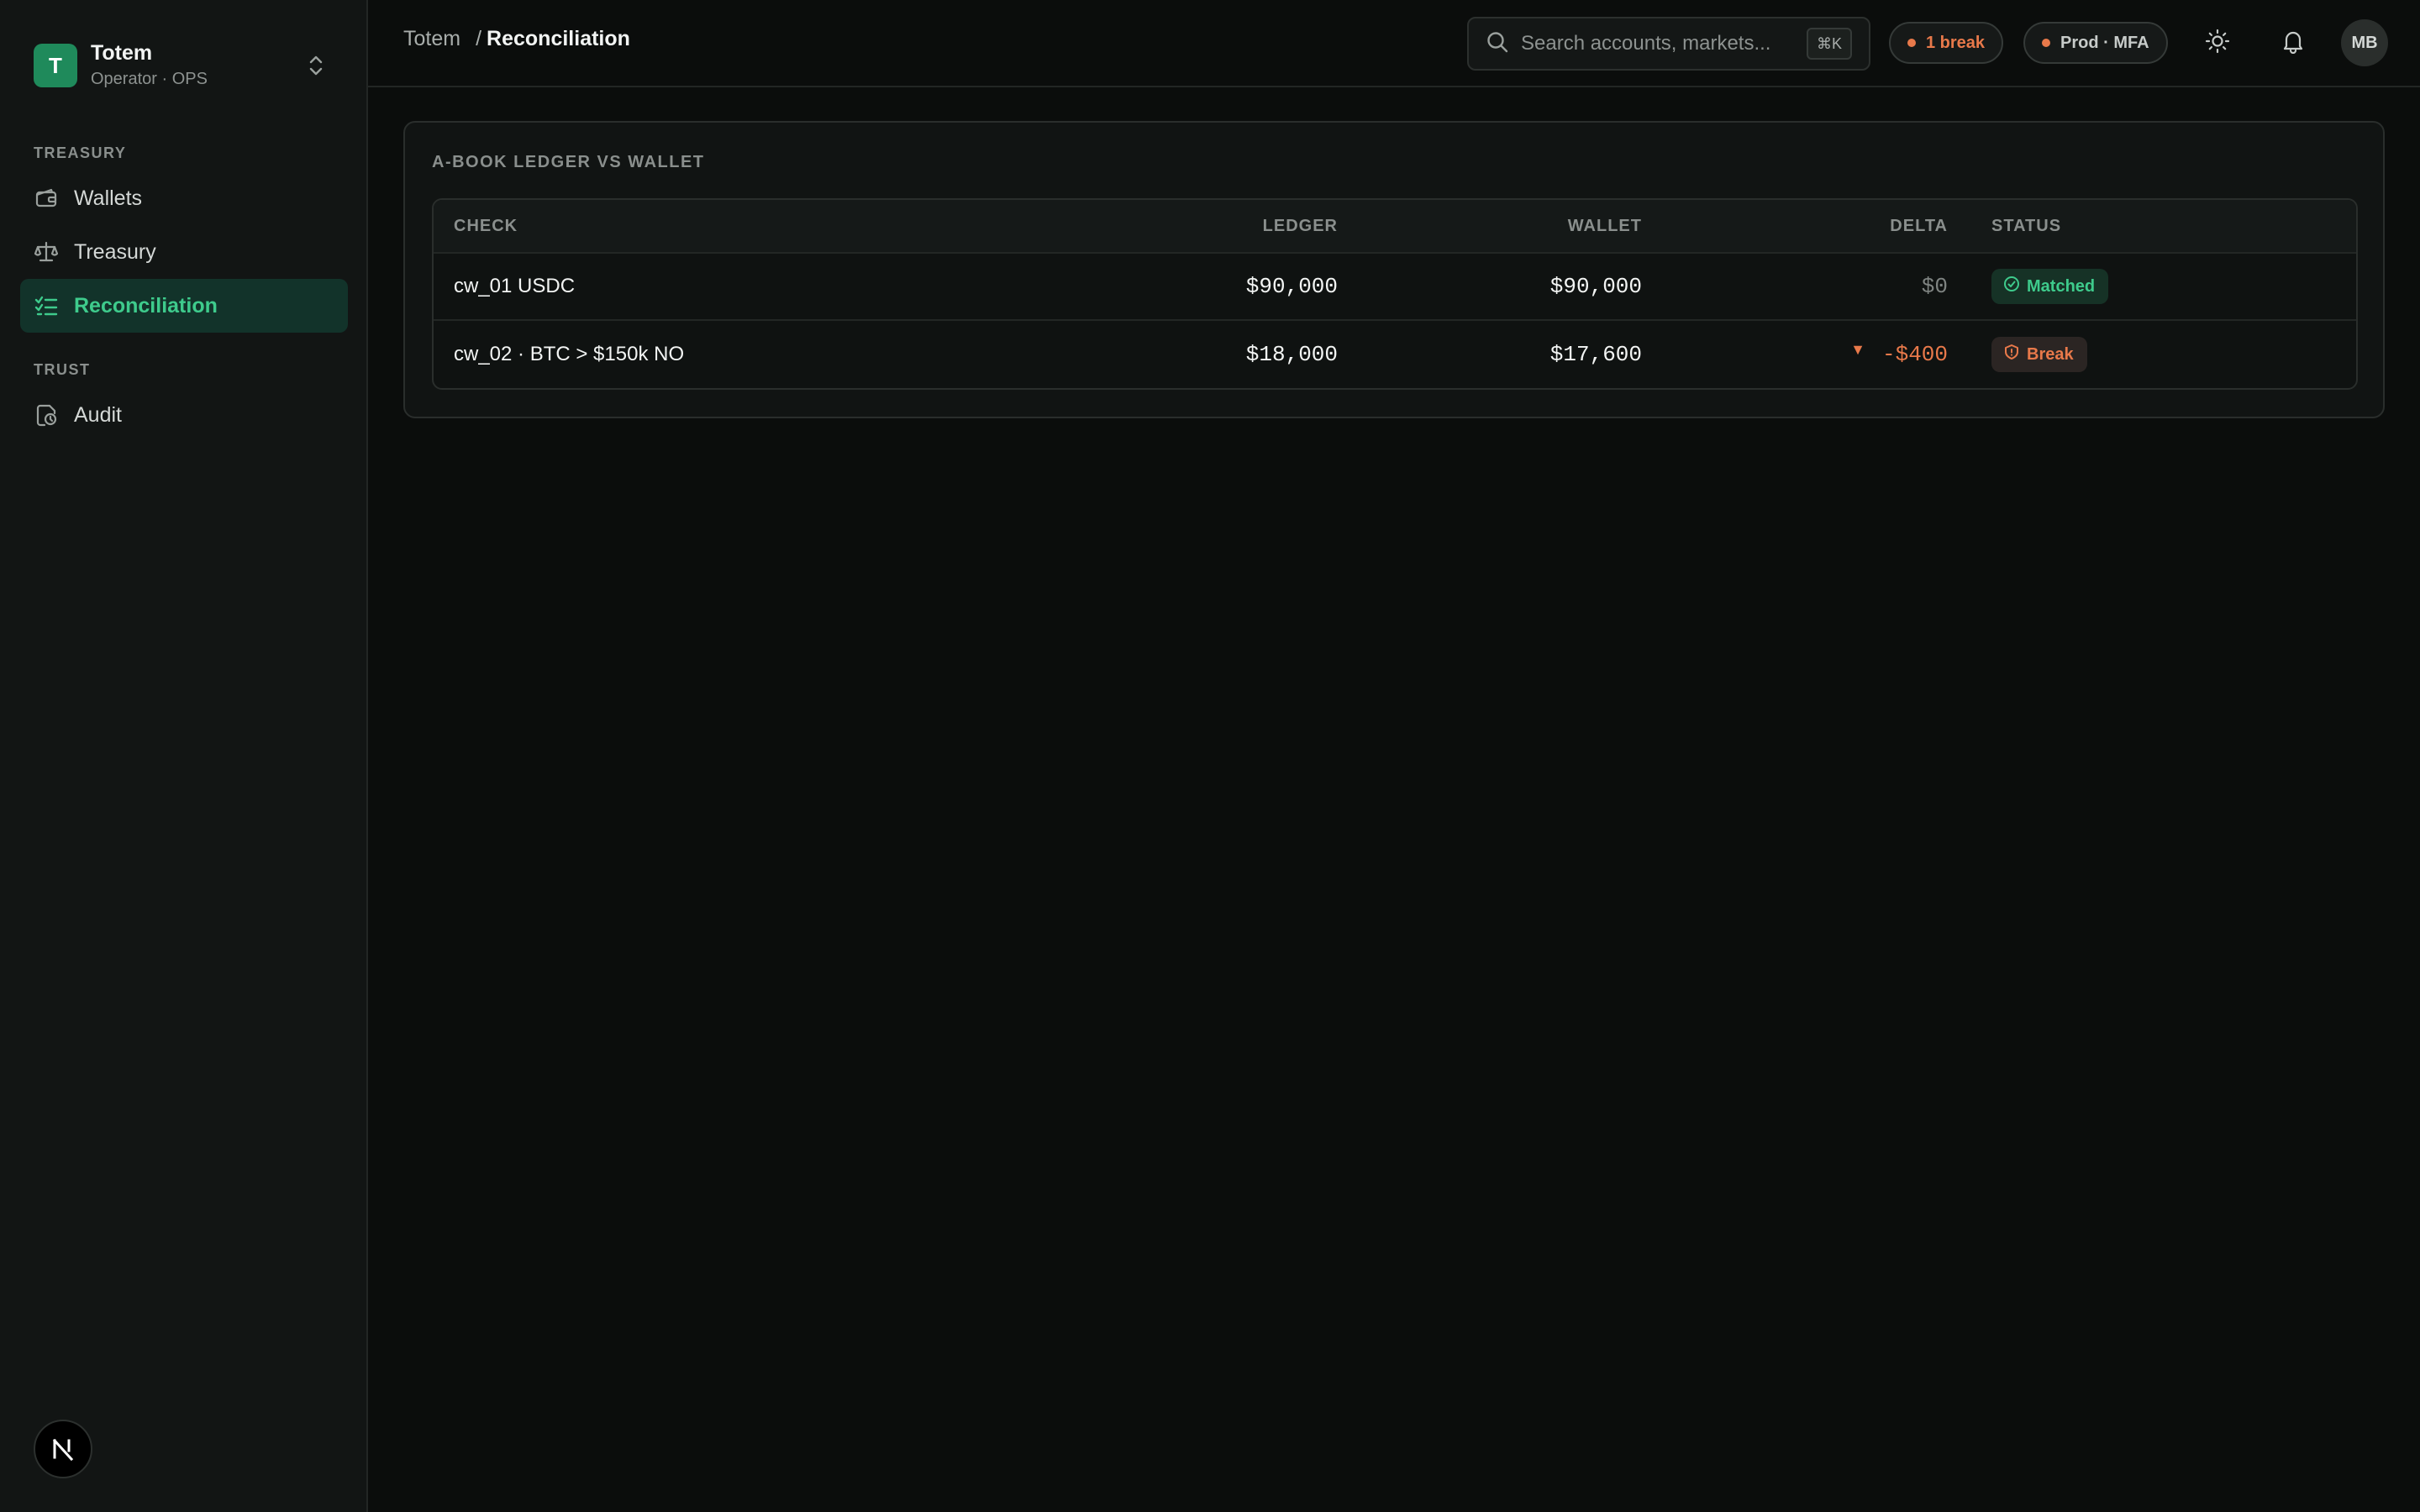 This screenshot has height=1512, width=2420. Describe the element at coordinates (46, 305) in the screenshot. I see `checklist-icon` at that location.